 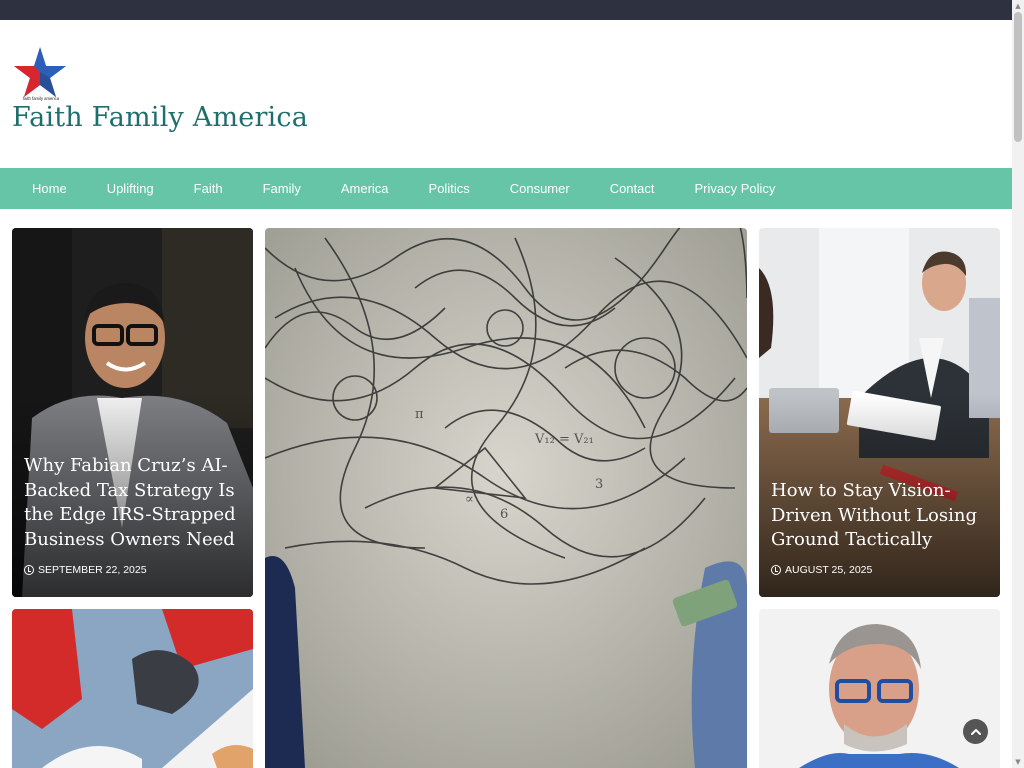 What do you see at coordinates (1018, 762) in the screenshot?
I see `scroll-down-arrow-icon: ▼` at bounding box center [1018, 762].